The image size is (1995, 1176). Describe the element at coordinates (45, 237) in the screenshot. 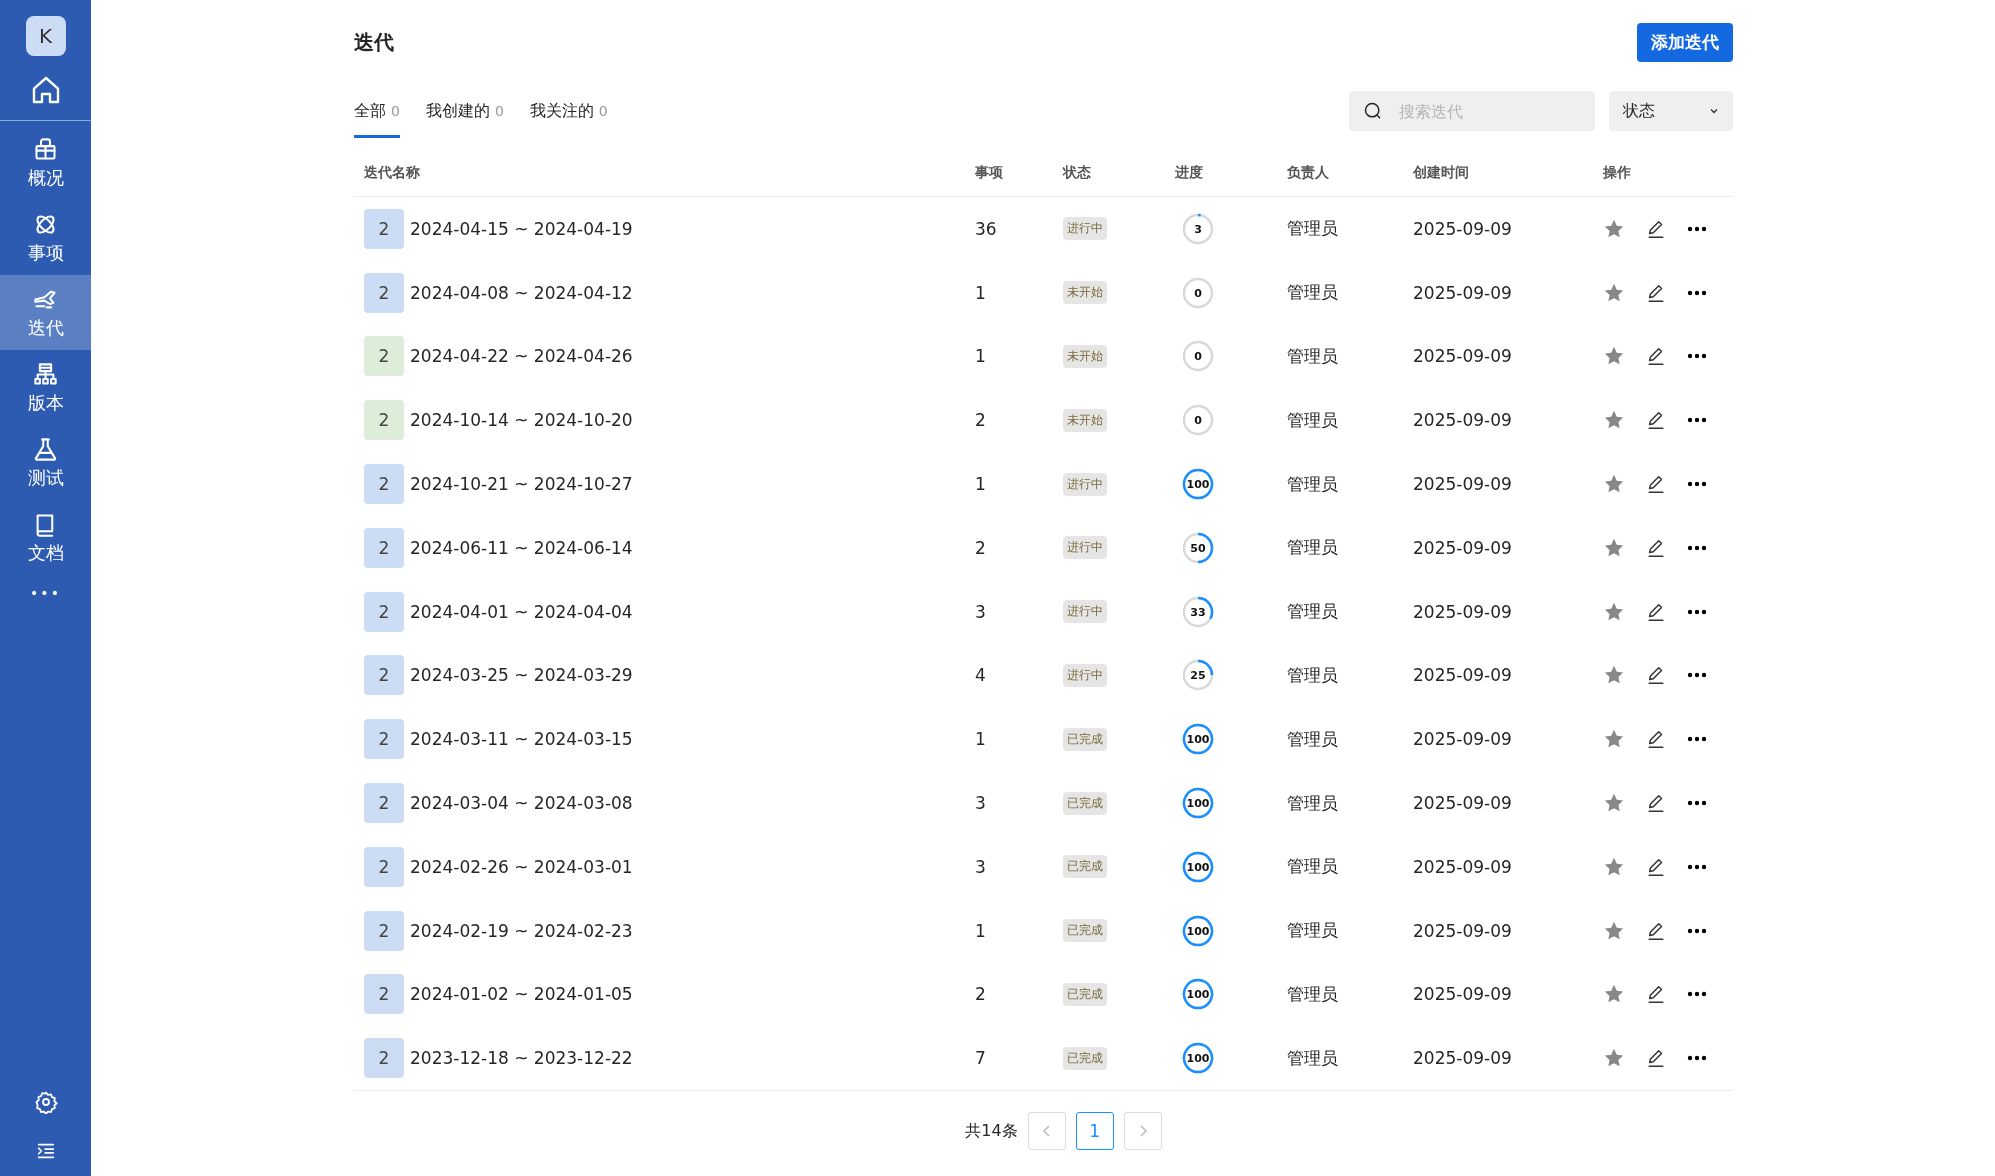

I see `nav-item: 事项` at that location.